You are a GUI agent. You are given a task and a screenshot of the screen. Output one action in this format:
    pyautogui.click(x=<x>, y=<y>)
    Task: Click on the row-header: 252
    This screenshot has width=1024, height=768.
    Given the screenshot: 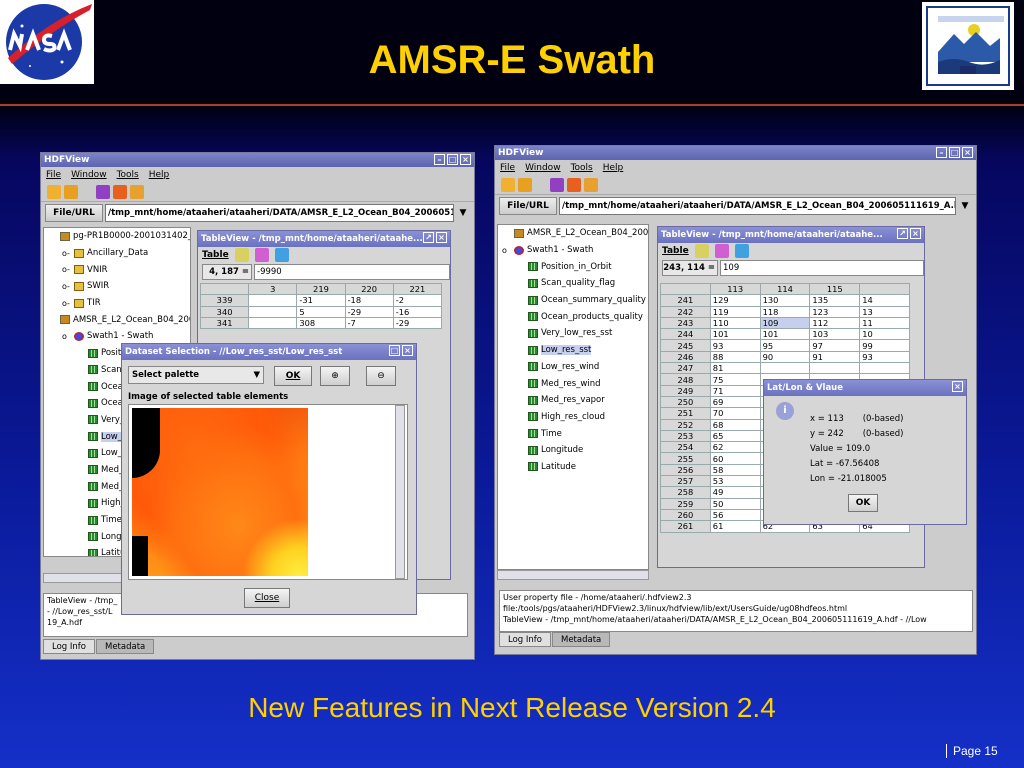 What is the action you would take?
    pyautogui.click(x=685, y=424)
    